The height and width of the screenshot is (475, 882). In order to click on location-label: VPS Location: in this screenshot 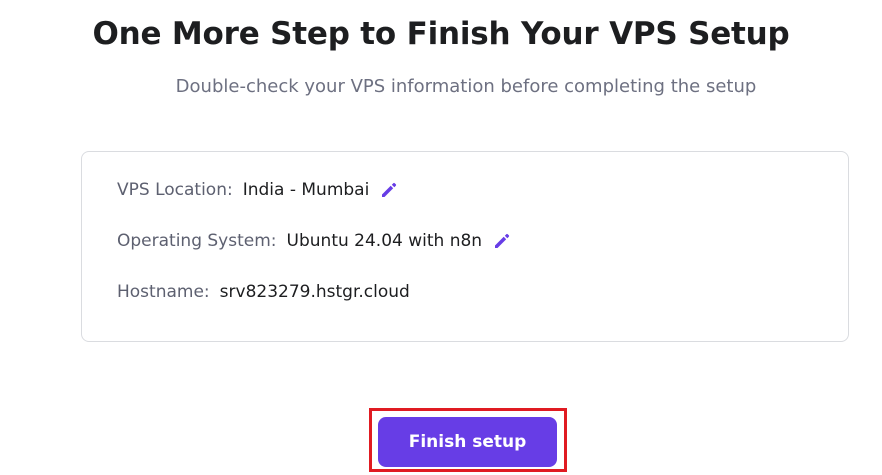, I will do `click(175, 190)`.